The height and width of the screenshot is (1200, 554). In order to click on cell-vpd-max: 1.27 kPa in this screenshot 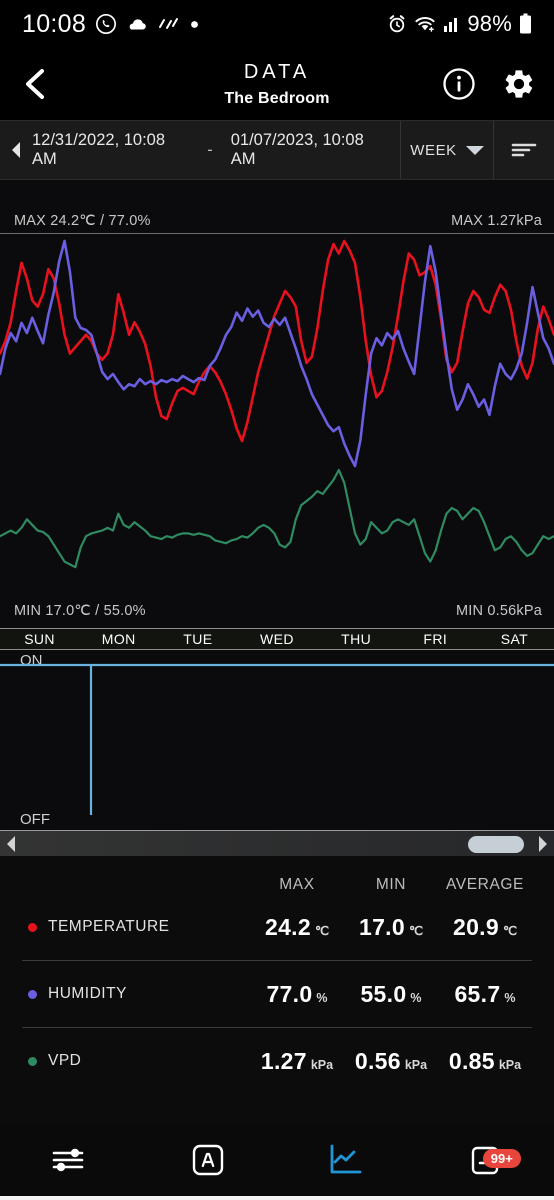, I will do `click(297, 1061)`.